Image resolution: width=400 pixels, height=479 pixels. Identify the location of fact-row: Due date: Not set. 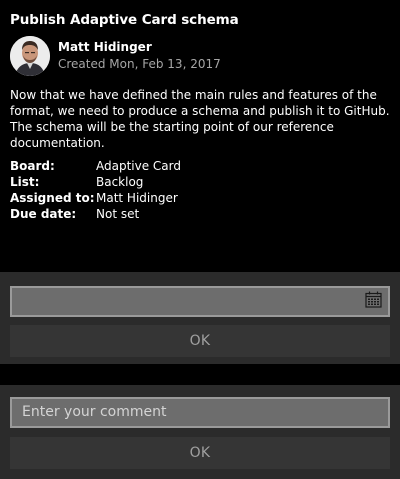
(200, 214).